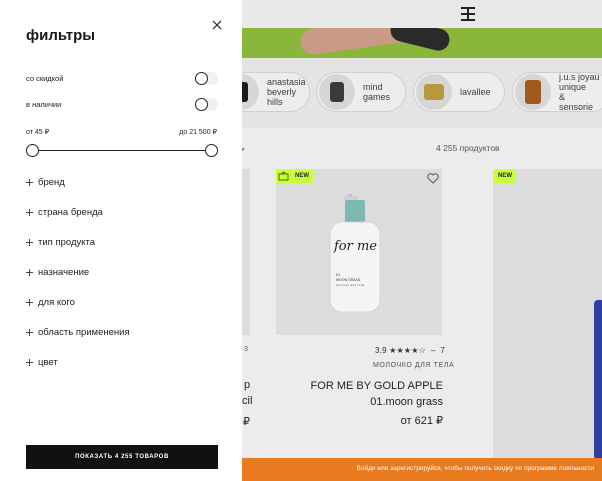 The width and height of the screenshot is (602, 481). I want to click on product-card-image, so click(547, 314).